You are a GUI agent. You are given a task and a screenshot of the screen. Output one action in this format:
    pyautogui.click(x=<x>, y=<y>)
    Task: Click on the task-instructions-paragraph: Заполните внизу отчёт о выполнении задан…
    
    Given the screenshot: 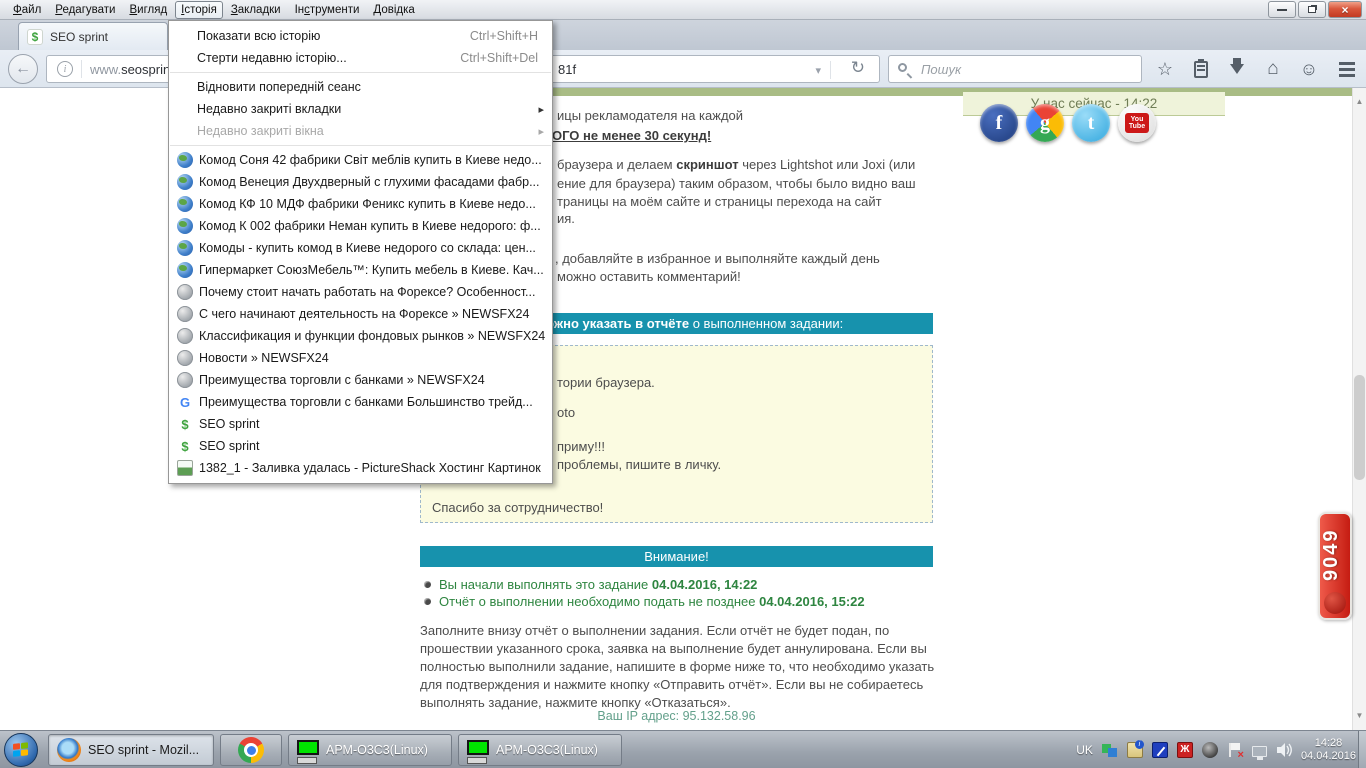 What is the action you would take?
    pyautogui.click(x=677, y=666)
    